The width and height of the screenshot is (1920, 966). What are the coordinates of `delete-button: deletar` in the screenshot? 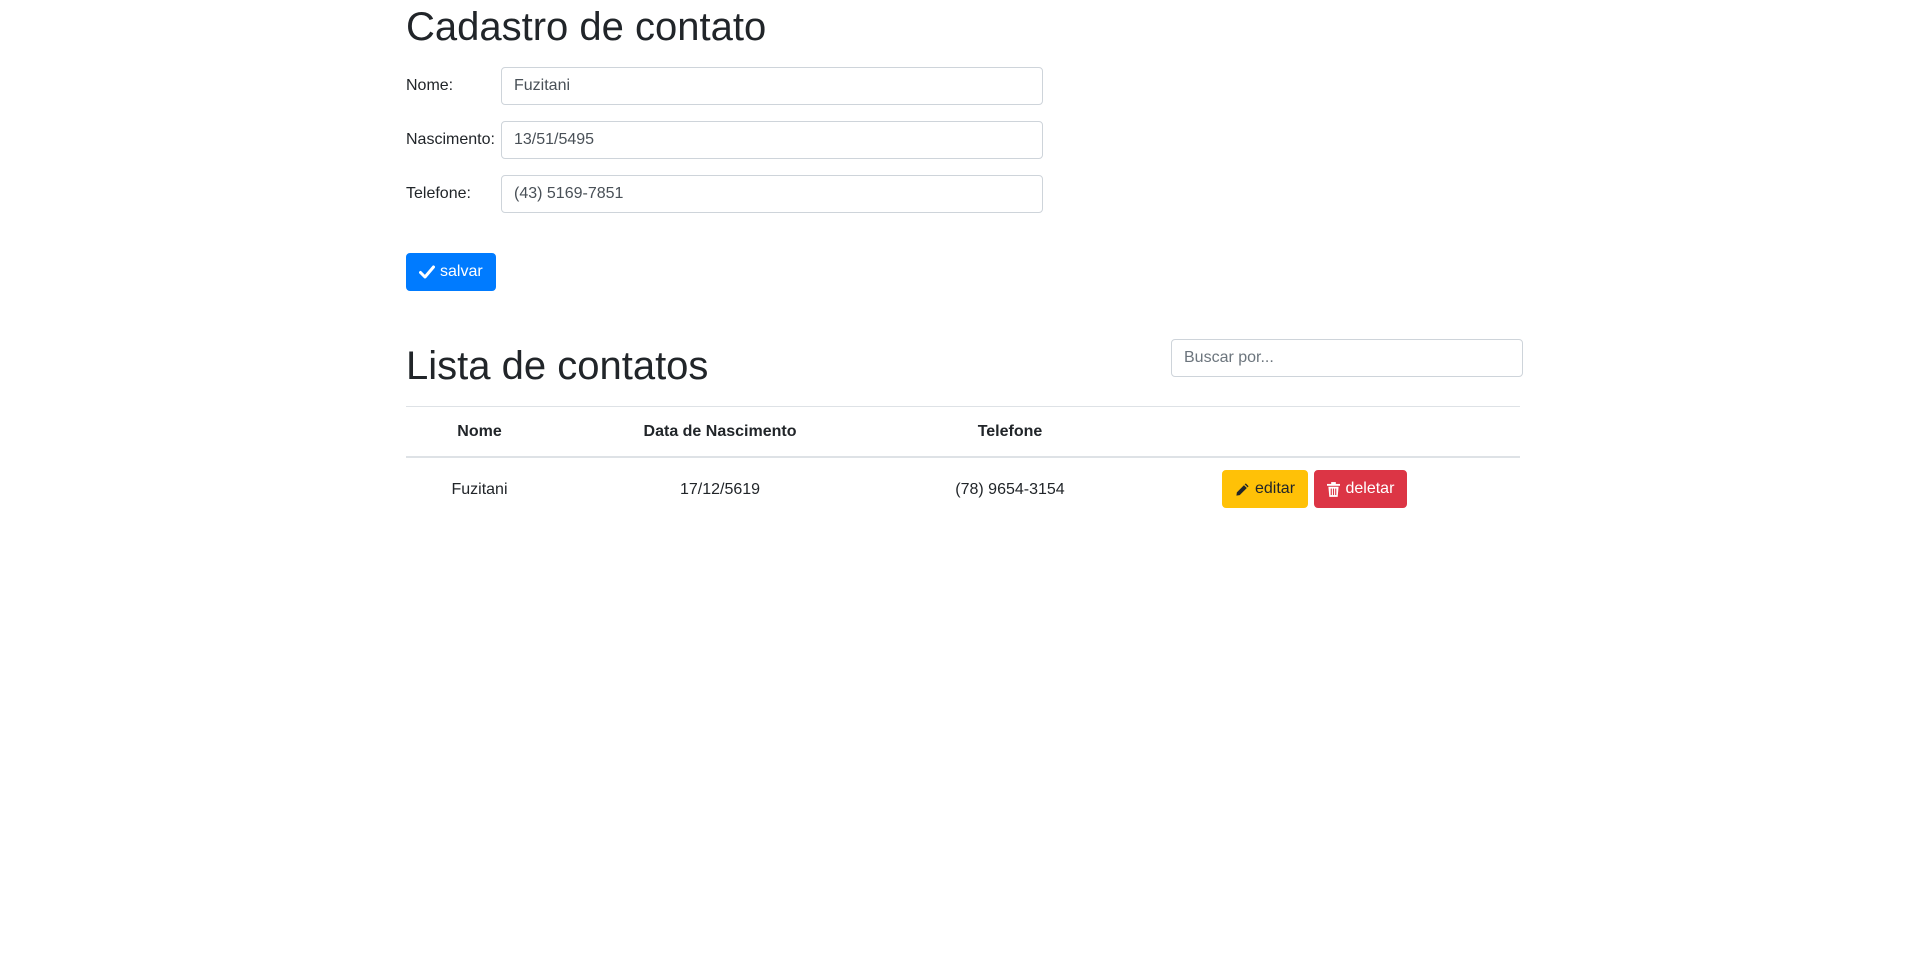 It's located at (1361, 489).